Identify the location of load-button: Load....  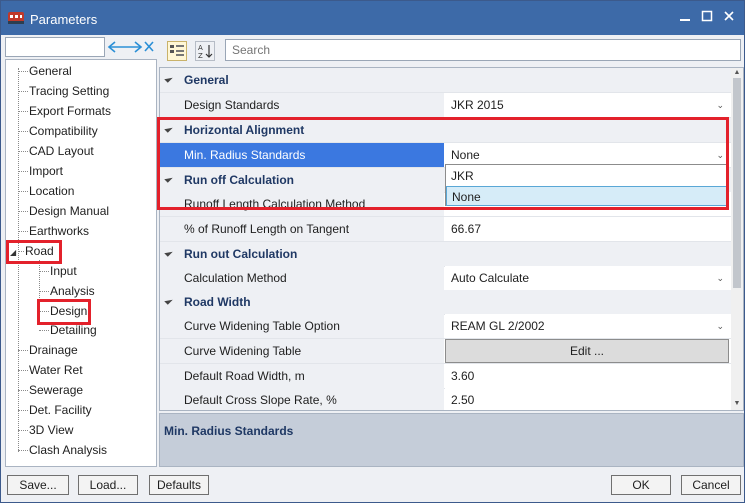
(108, 485).